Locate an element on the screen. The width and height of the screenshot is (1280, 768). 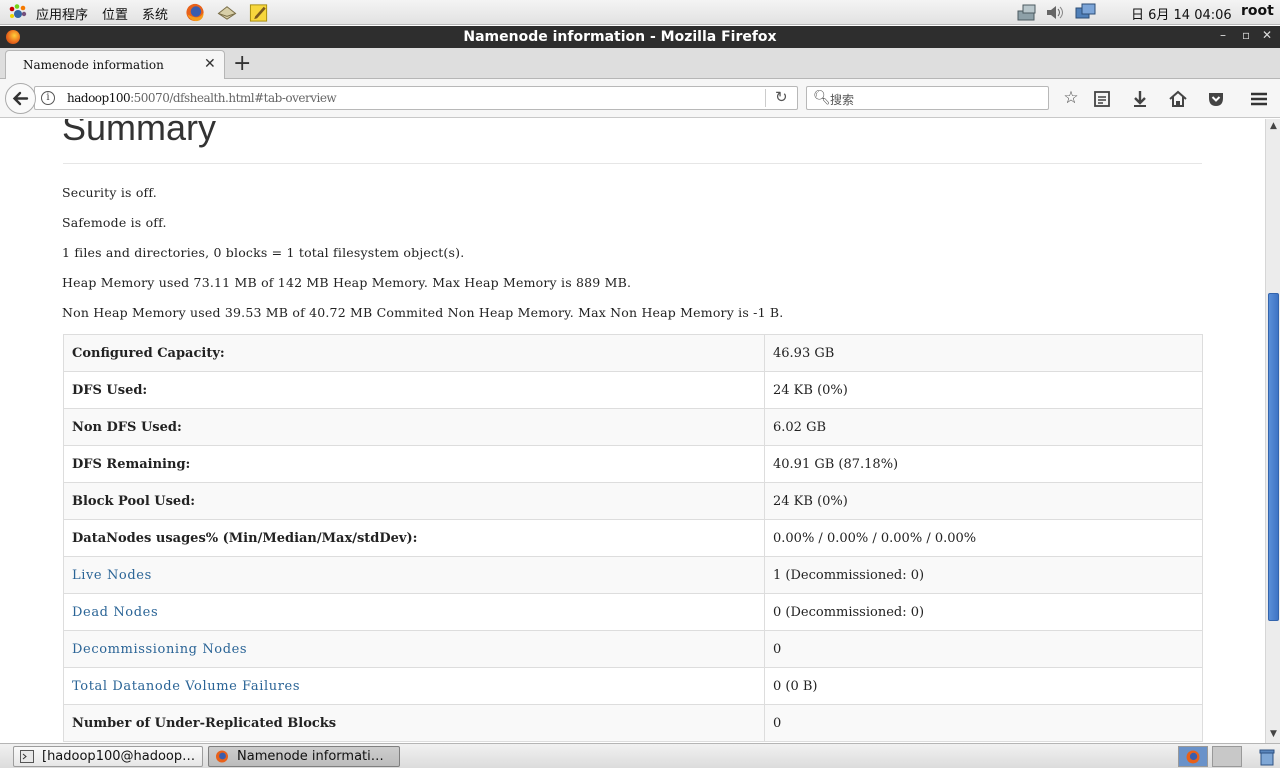
row-value: 1 (Decommissioned: 0) is located at coordinates (983, 575).